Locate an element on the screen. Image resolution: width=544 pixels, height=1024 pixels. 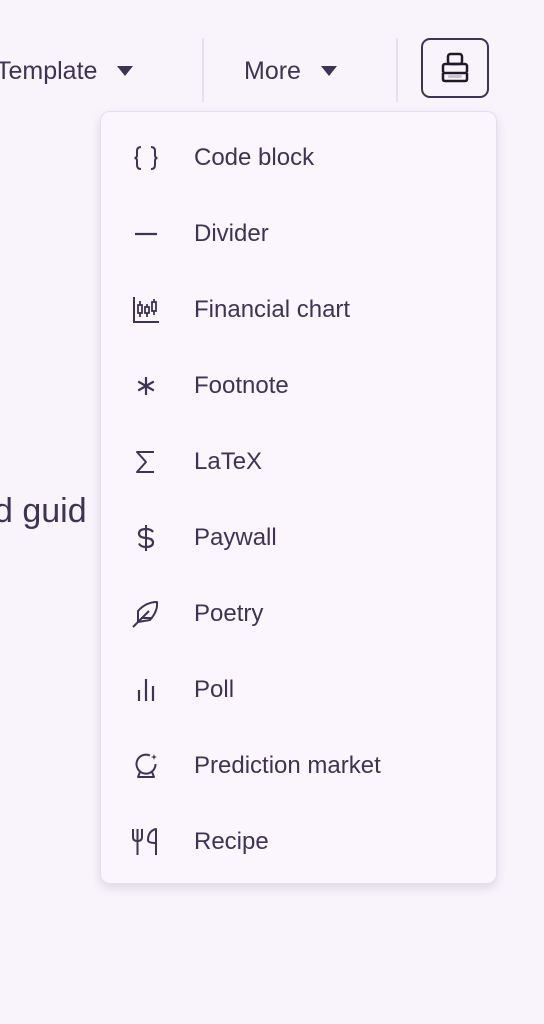
menu-item-label: Poll is located at coordinates (214, 689).